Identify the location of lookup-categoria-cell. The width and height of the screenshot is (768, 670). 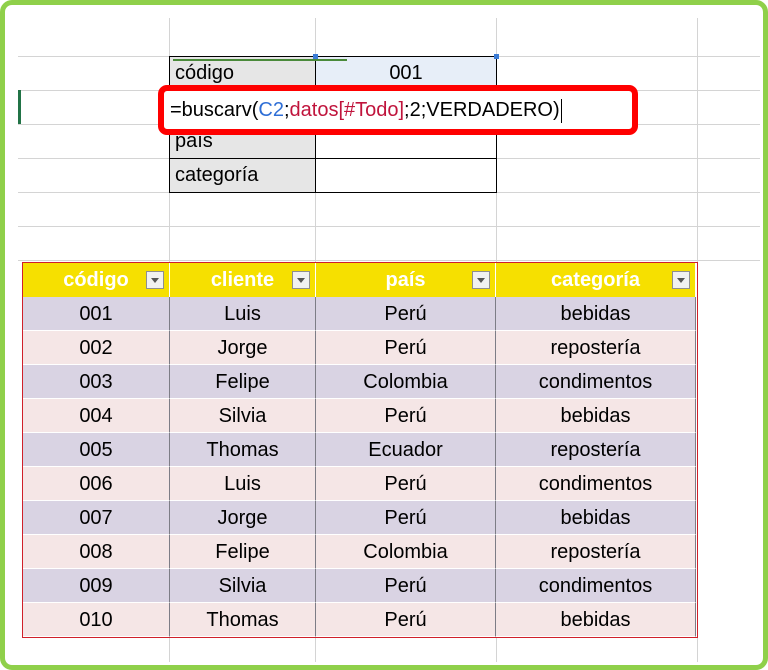
(406, 175).